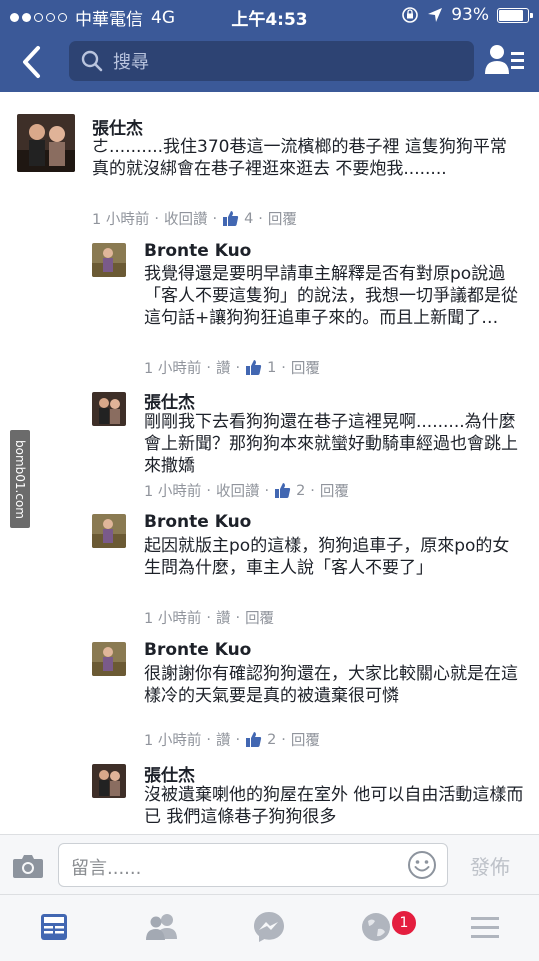 The image size is (539, 961). I want to click on friends-icon, so click(162, 927).